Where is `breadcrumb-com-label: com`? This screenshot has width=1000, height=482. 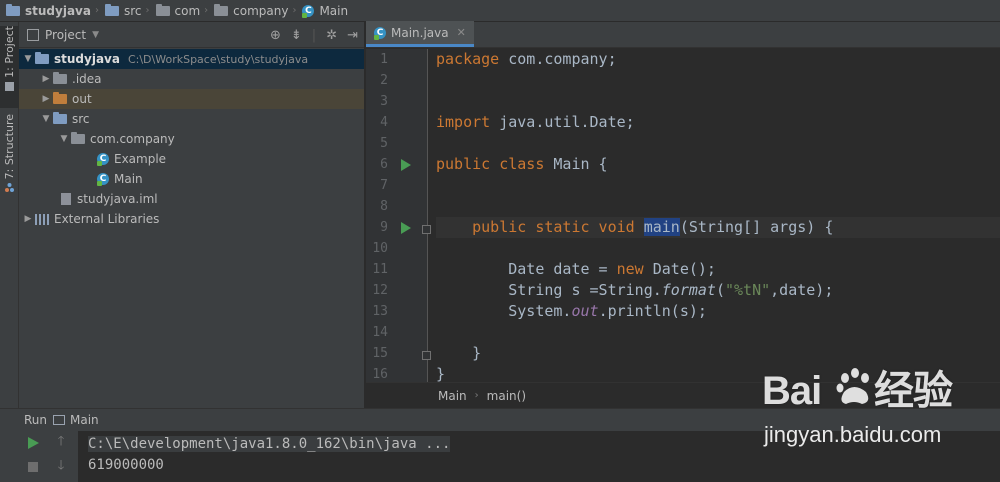
breadcrumb-com-label: com is located at coordinates (187, 10).